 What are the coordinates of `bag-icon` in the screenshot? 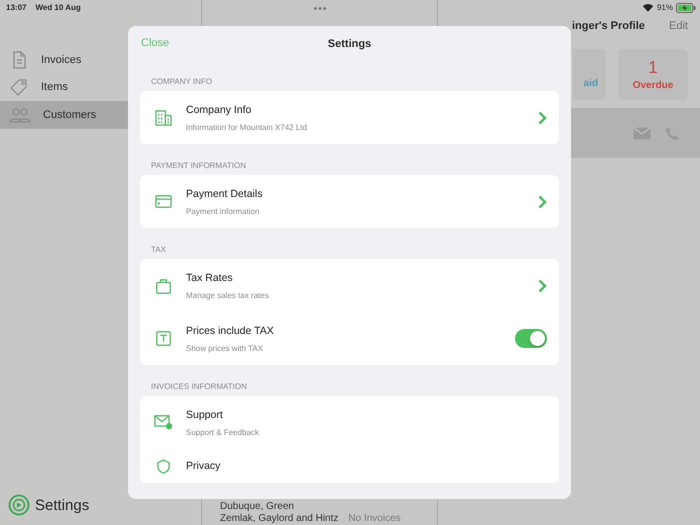 It's located at (163, 286).